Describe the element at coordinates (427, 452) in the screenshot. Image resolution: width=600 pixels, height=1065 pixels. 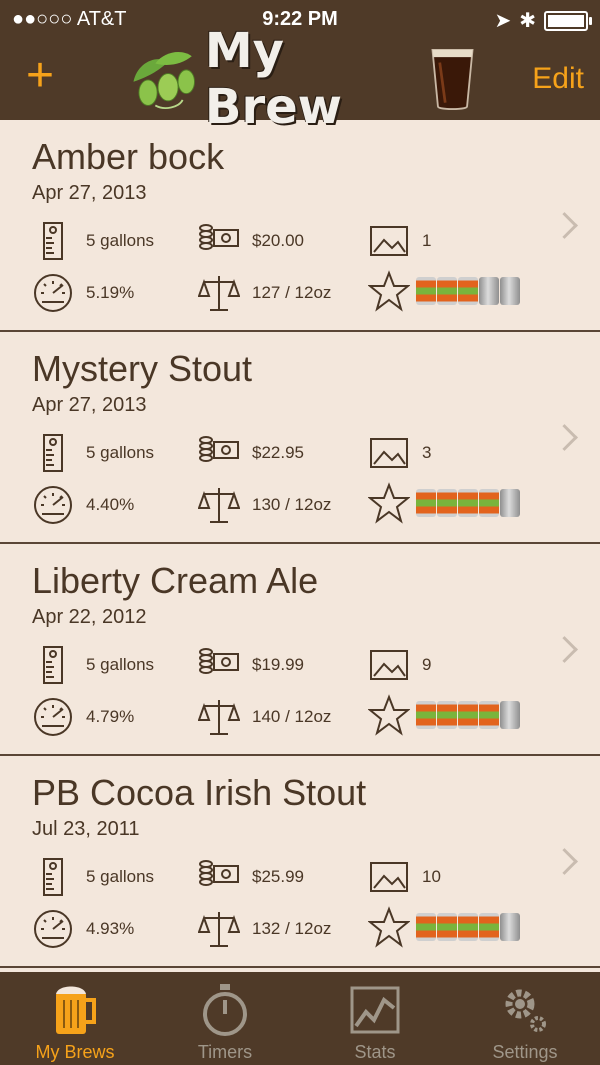
I see `photo-count: 3` at that location.